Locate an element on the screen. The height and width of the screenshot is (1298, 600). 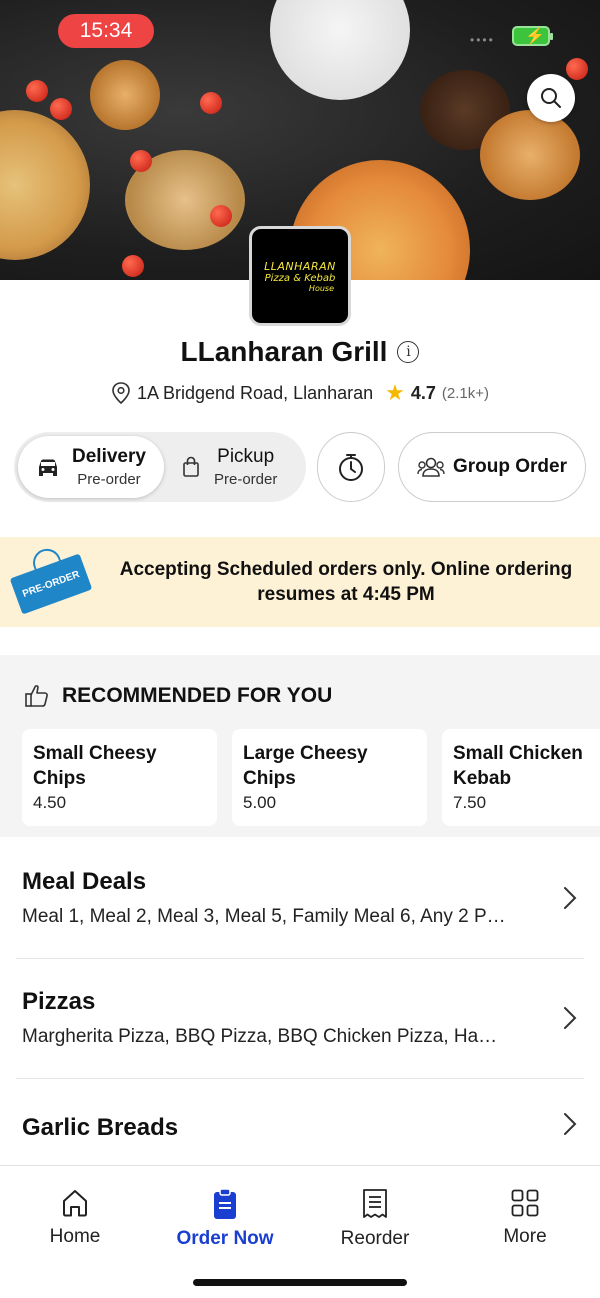
restaurant-title-row: LLanharan Grill i is located at coordinates (300, 352).